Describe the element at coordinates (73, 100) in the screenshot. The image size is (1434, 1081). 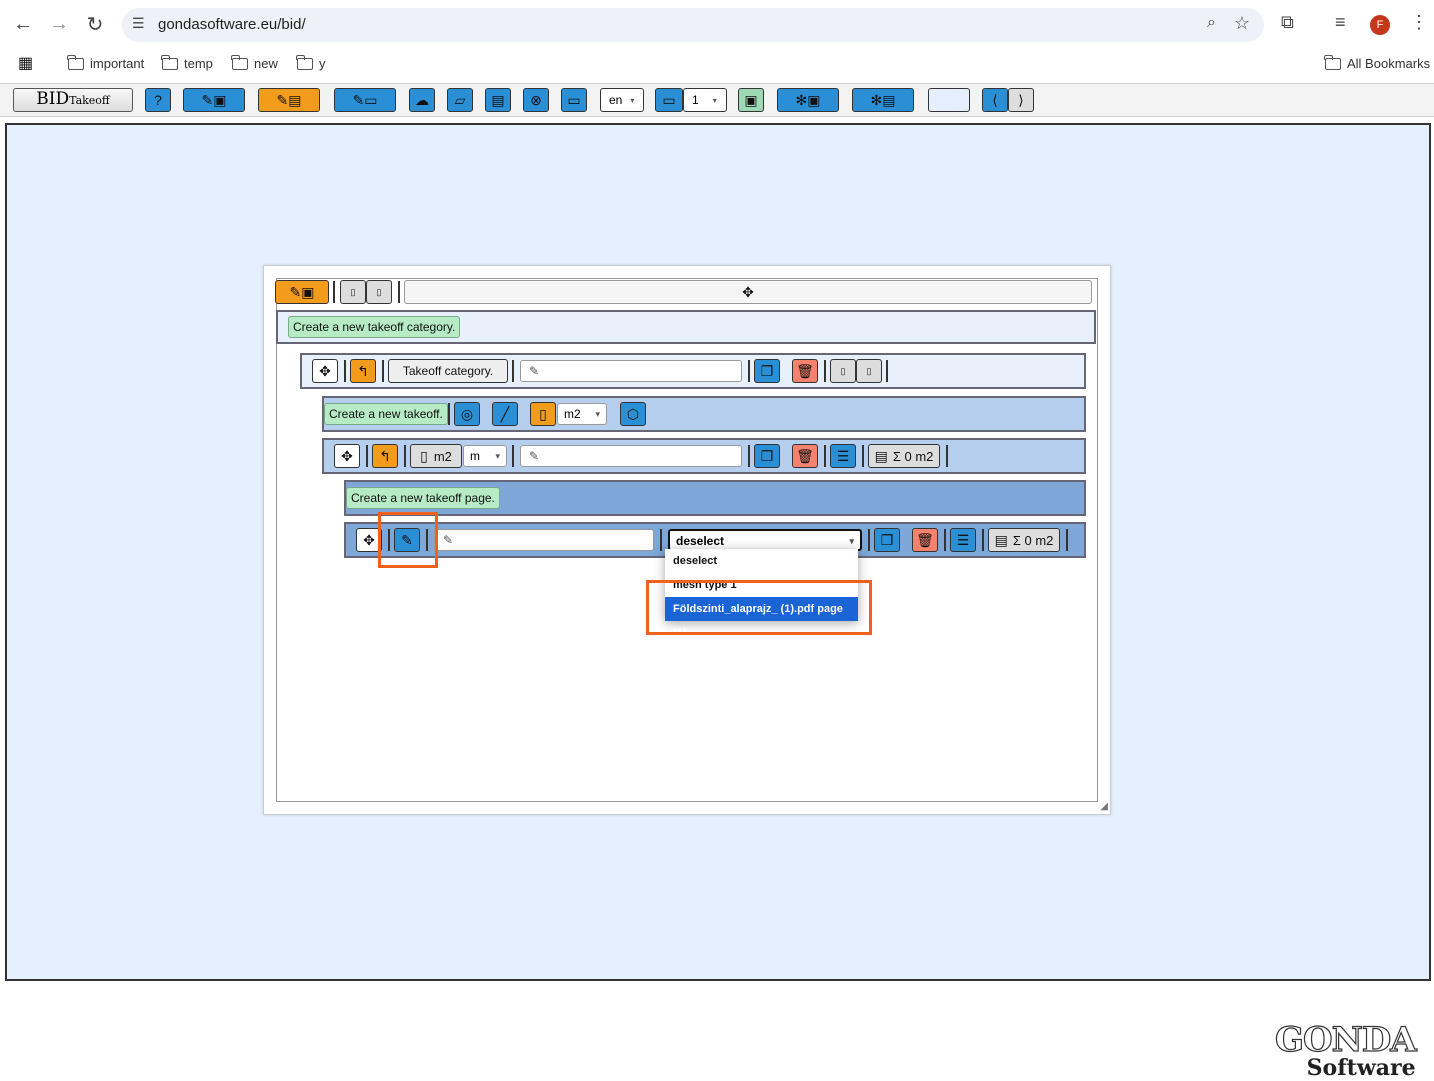
I see `bid-takeoff-logo-button: BID Takeoff` at that location.